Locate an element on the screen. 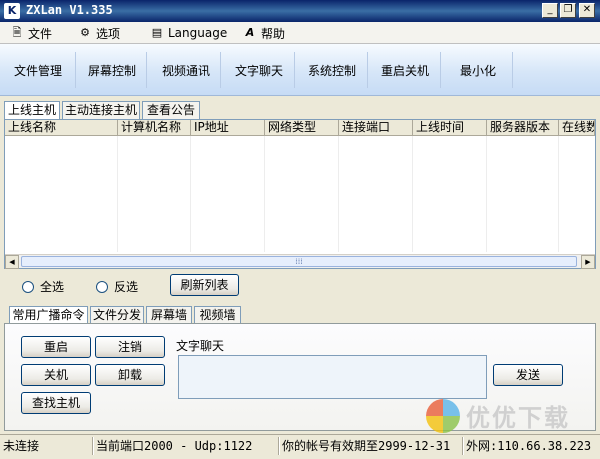  system-control-button: 系统控制 is located at coordinates (332, 70).